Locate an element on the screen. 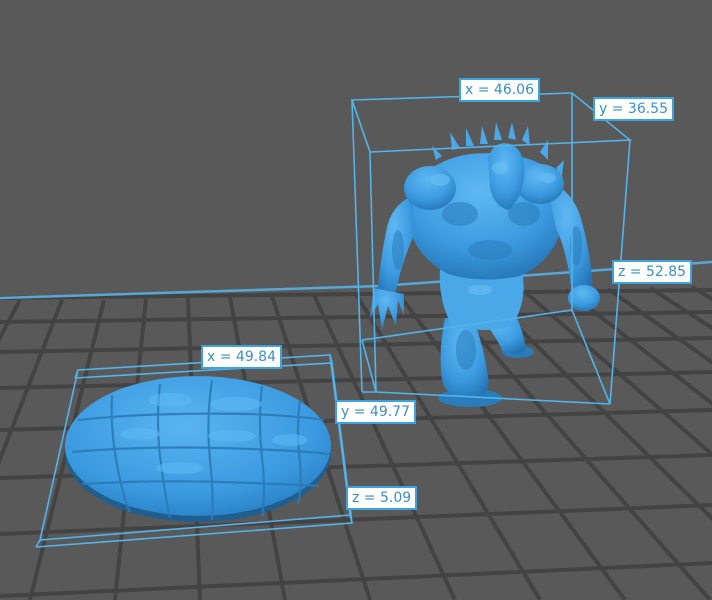 This screenshot has height=600, width=712. monster-dimension-z-label: z = 52.85 is located at coordinates (652, 272).